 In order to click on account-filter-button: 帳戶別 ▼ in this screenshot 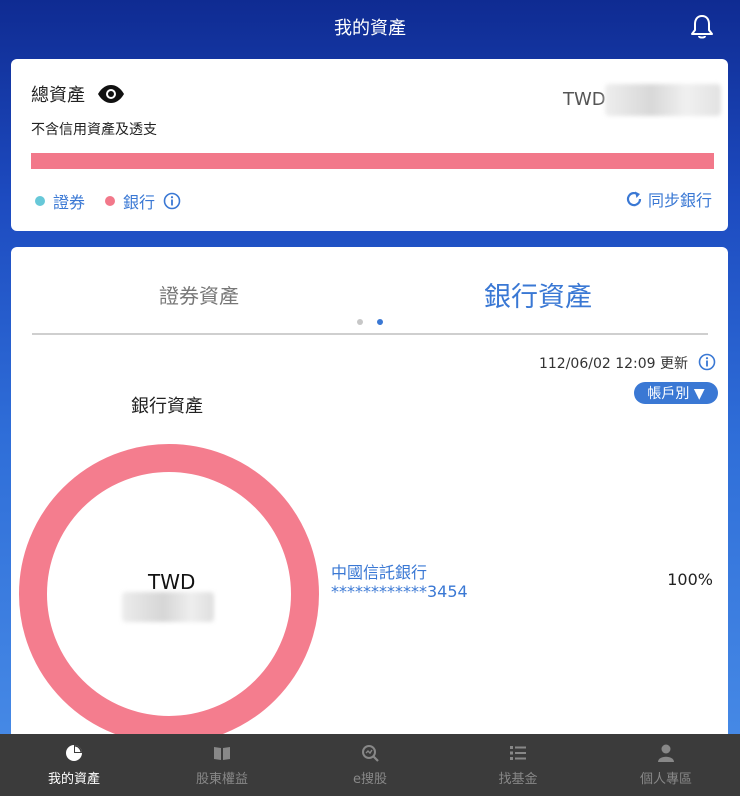, I will do `click(676, 393)`.